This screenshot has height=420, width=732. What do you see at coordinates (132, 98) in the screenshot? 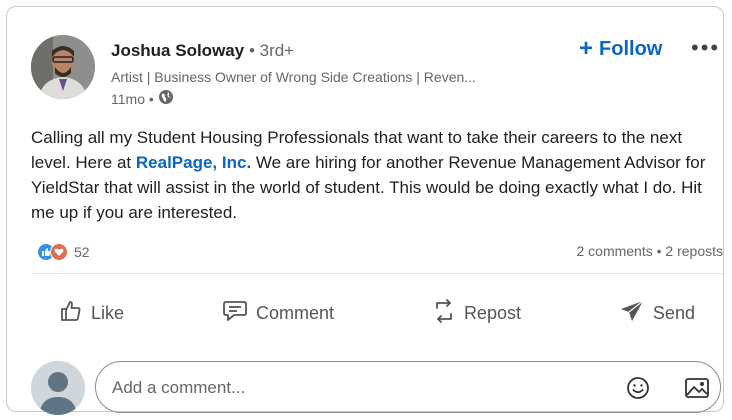
I see `post-time: 11mo •` at bounding box center [132, 98].